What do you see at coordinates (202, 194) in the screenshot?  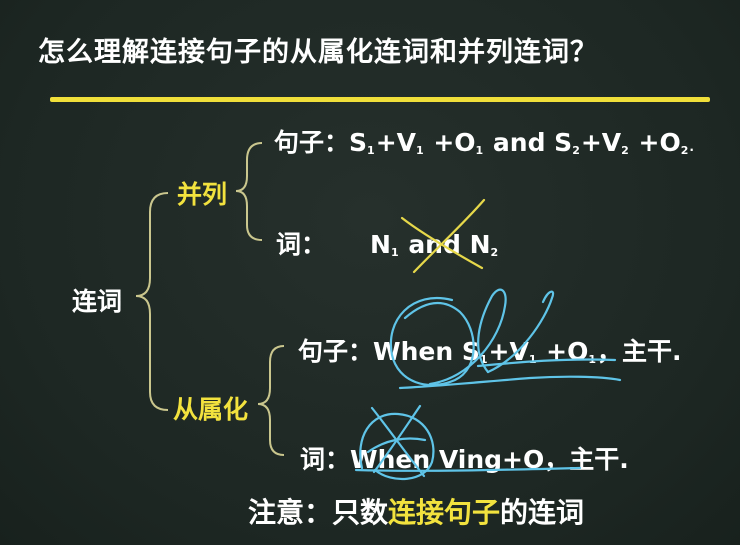 I see `branch-label-coordinate: 并列` at bounding box center [202, 194].